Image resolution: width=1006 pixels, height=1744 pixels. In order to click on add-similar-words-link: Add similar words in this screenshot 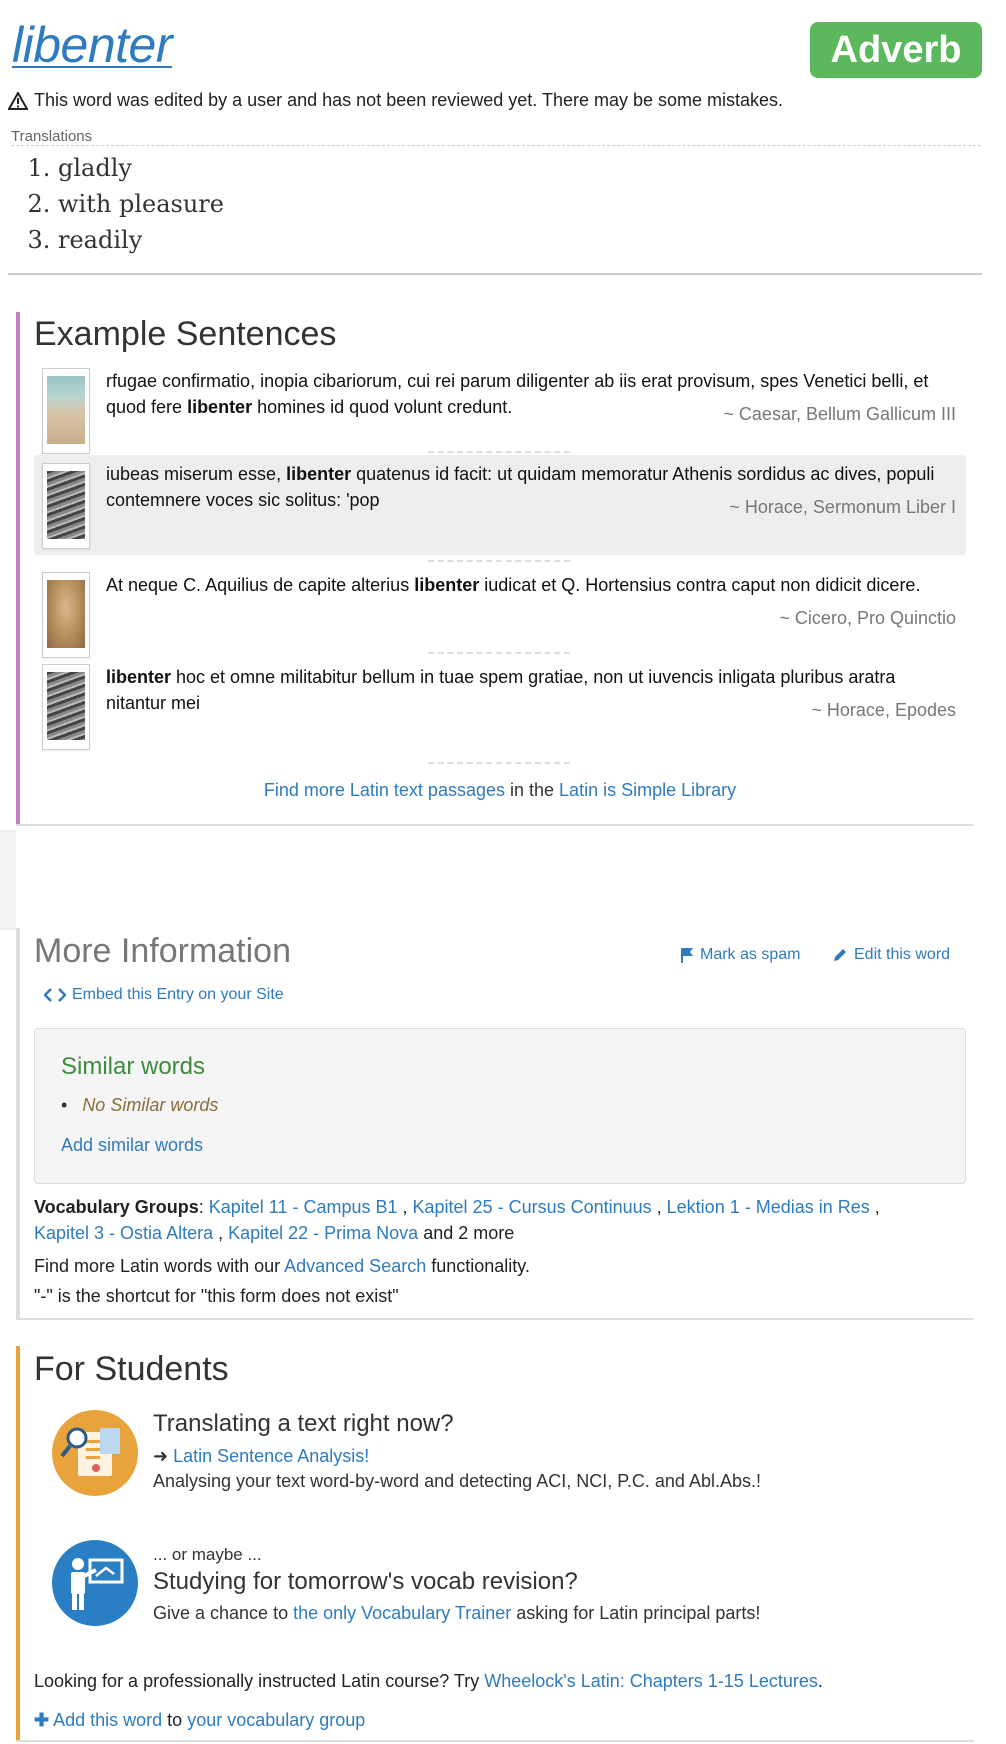, I will do `click(132, 1145)`.